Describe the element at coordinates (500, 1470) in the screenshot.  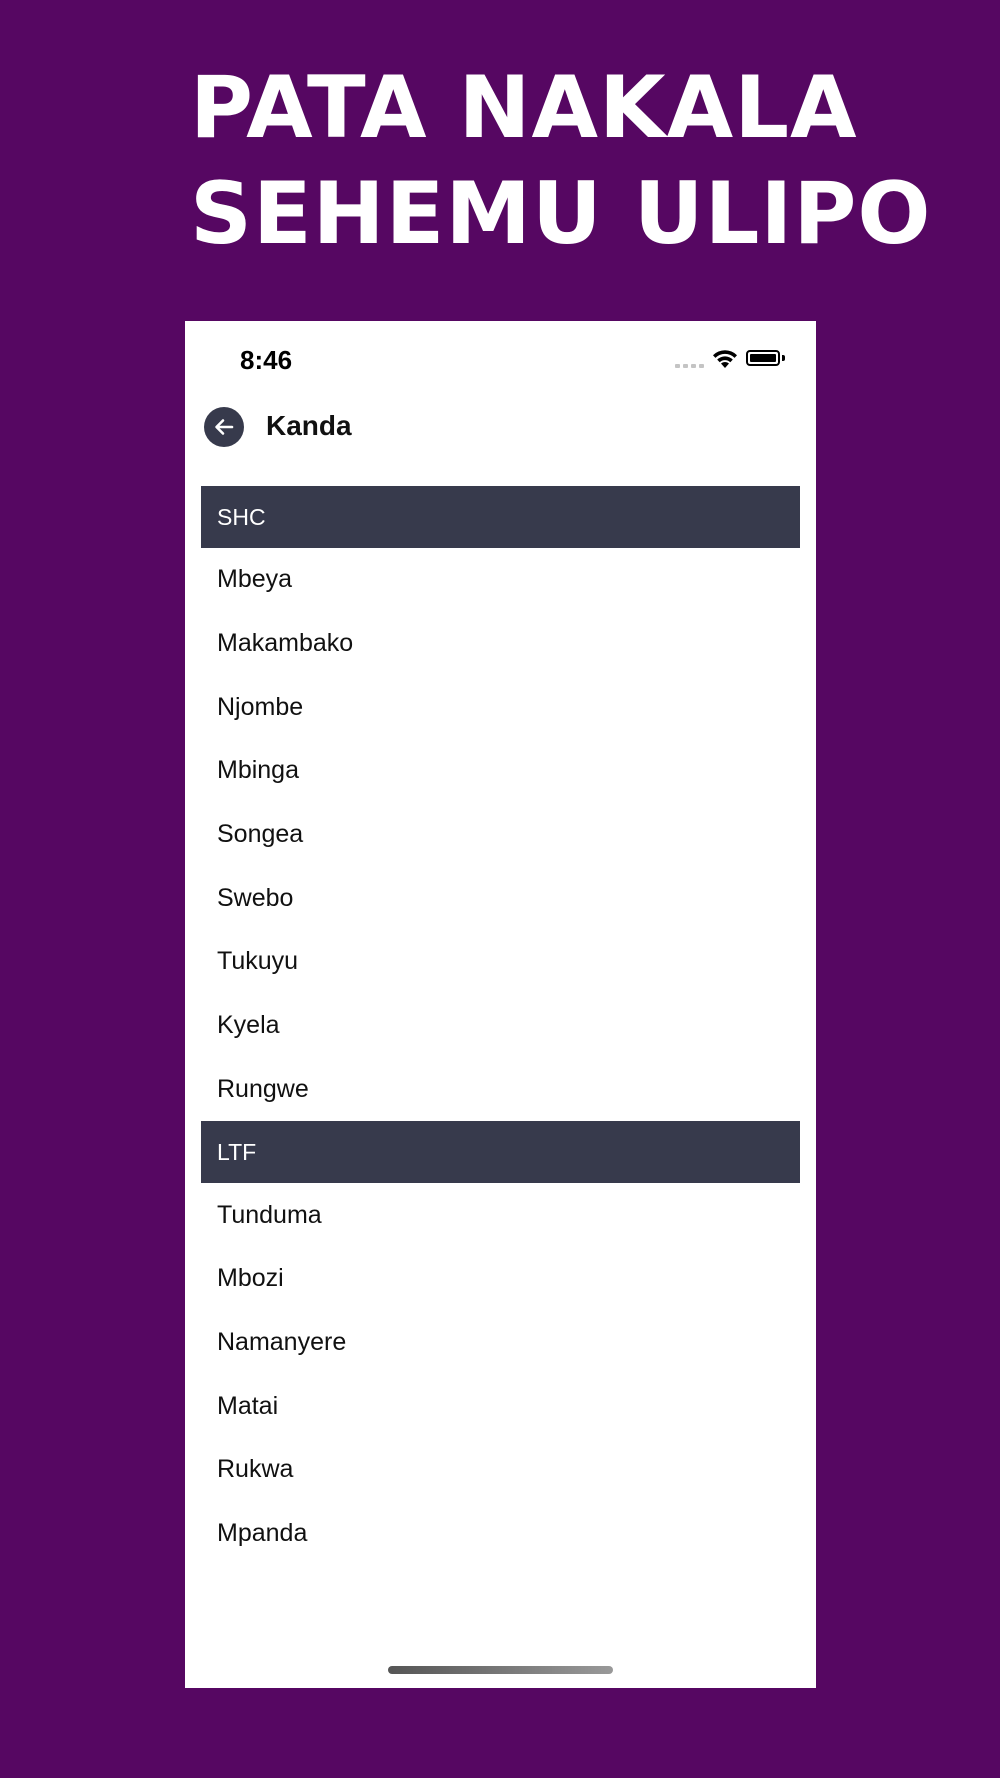
I see `list-item: Rukwa` at that location.